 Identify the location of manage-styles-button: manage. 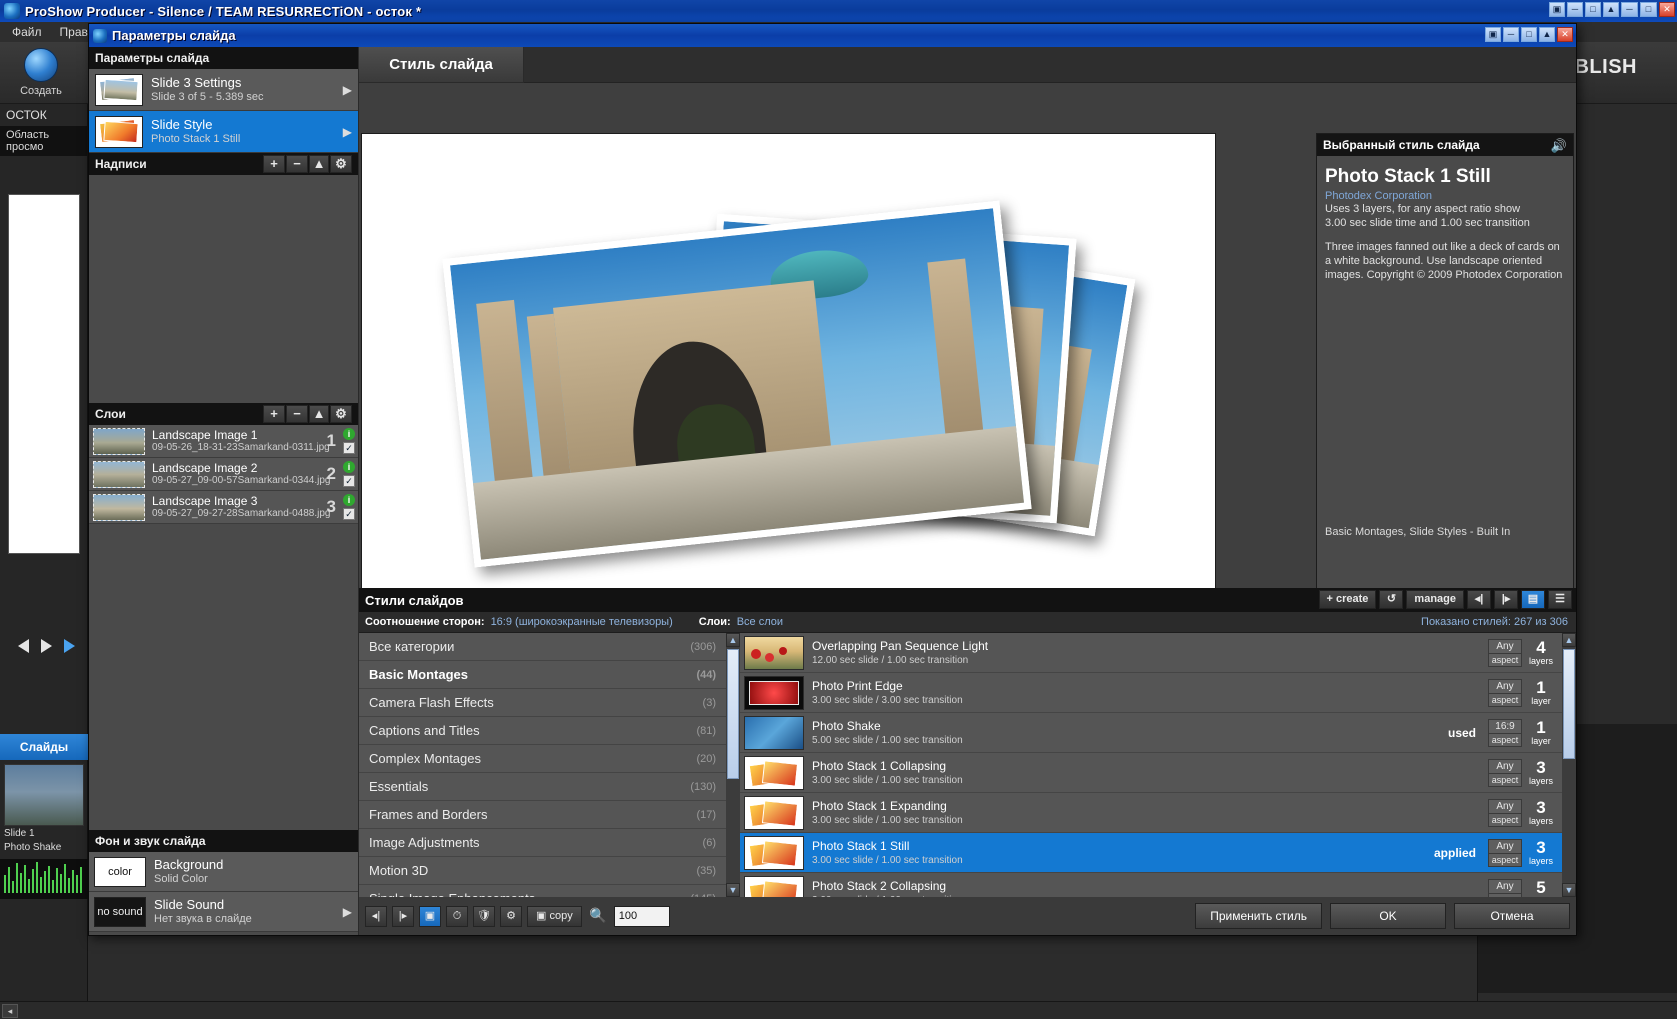
(1435, 599).